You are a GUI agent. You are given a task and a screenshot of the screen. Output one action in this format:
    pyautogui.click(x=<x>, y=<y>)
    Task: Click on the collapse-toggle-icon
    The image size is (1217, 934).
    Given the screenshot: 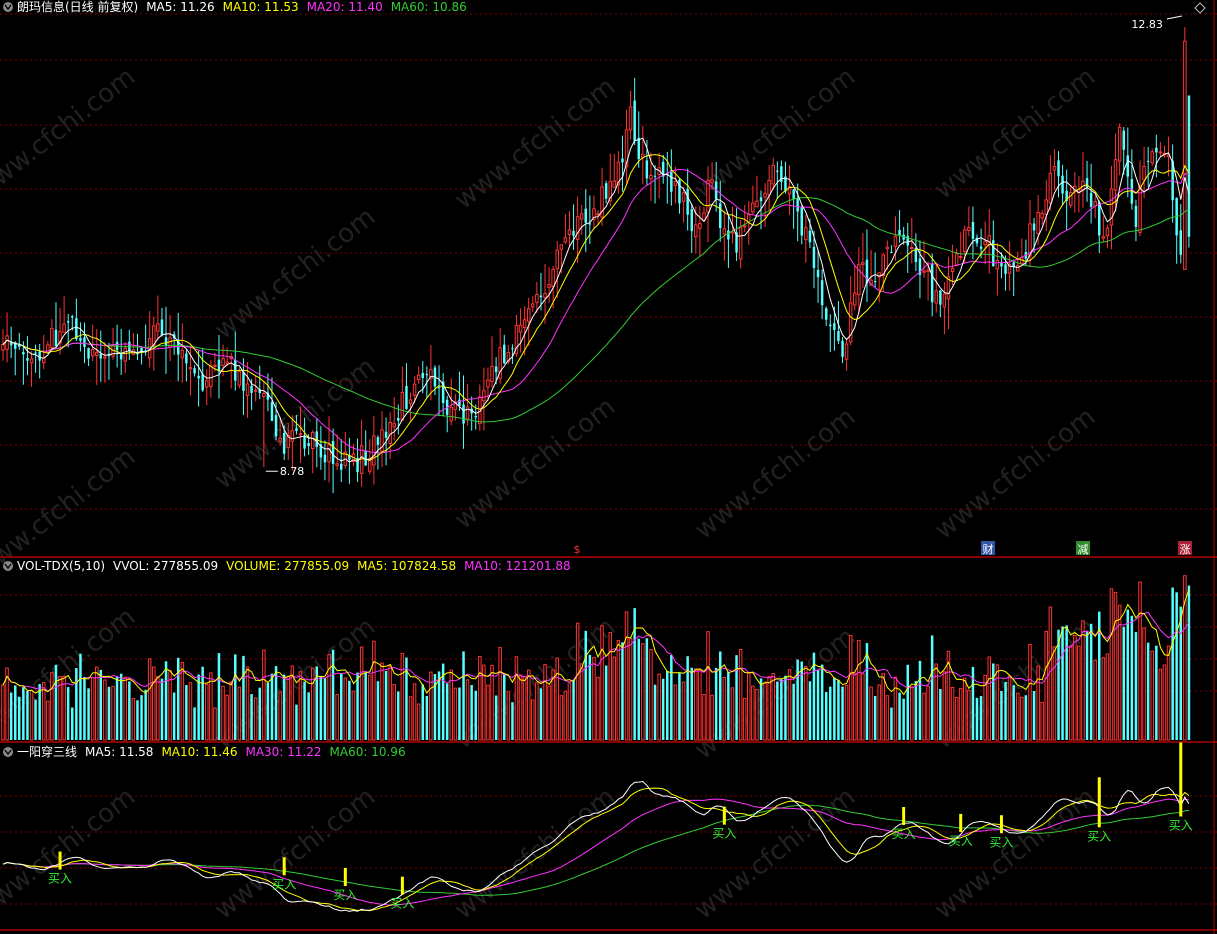 What is the action you would take?
    pyautogui.click(x=8, y=752)
    